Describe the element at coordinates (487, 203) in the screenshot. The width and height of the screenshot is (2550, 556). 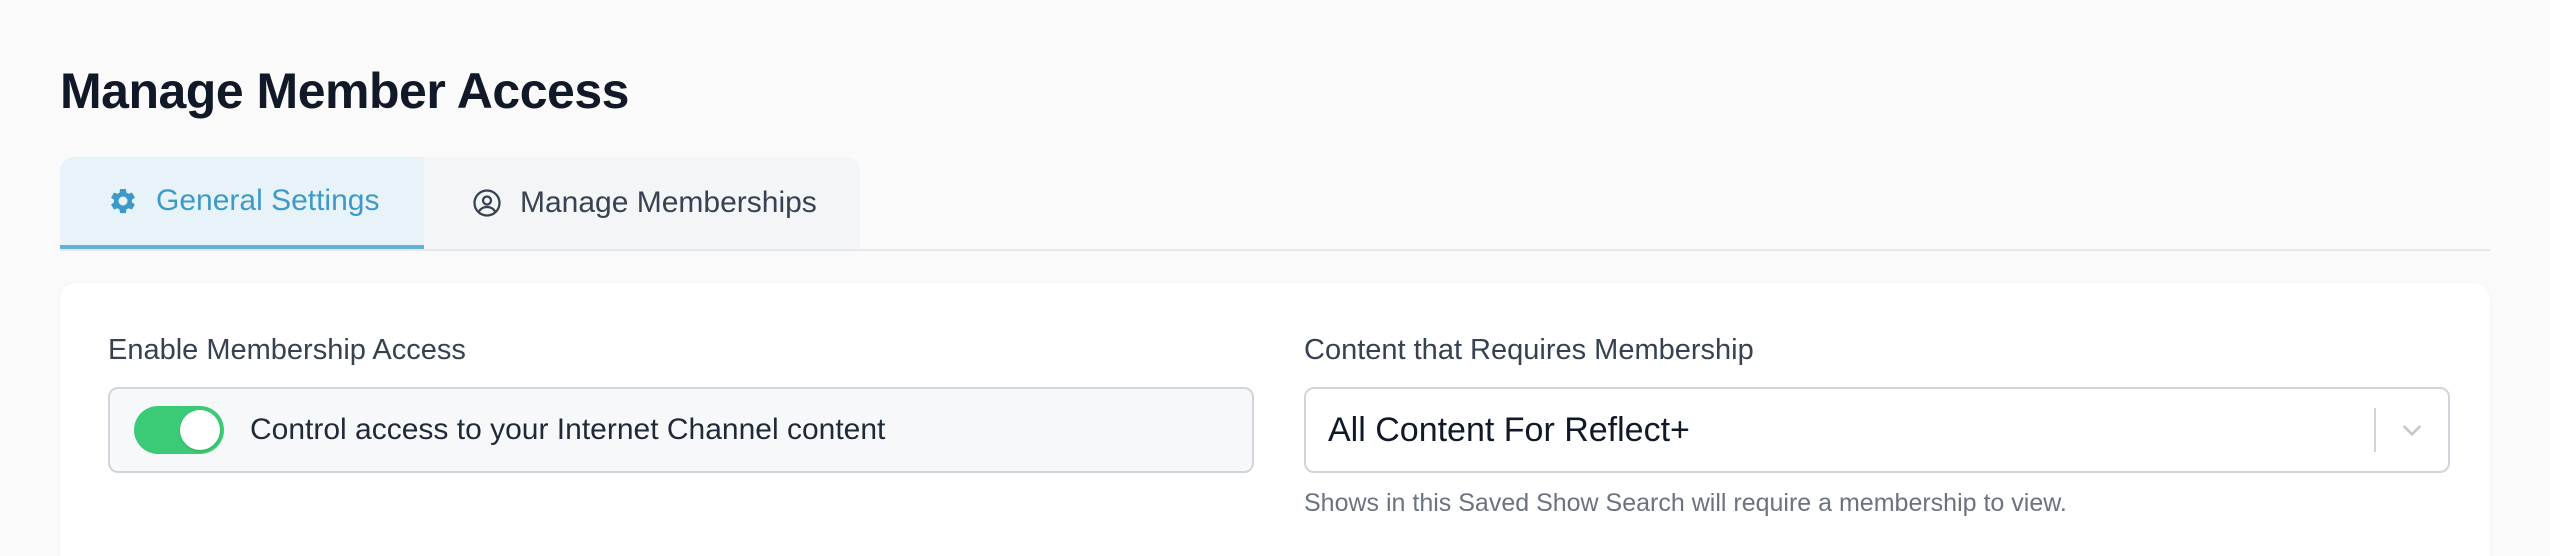
I see `user-circle-icon` at that location.